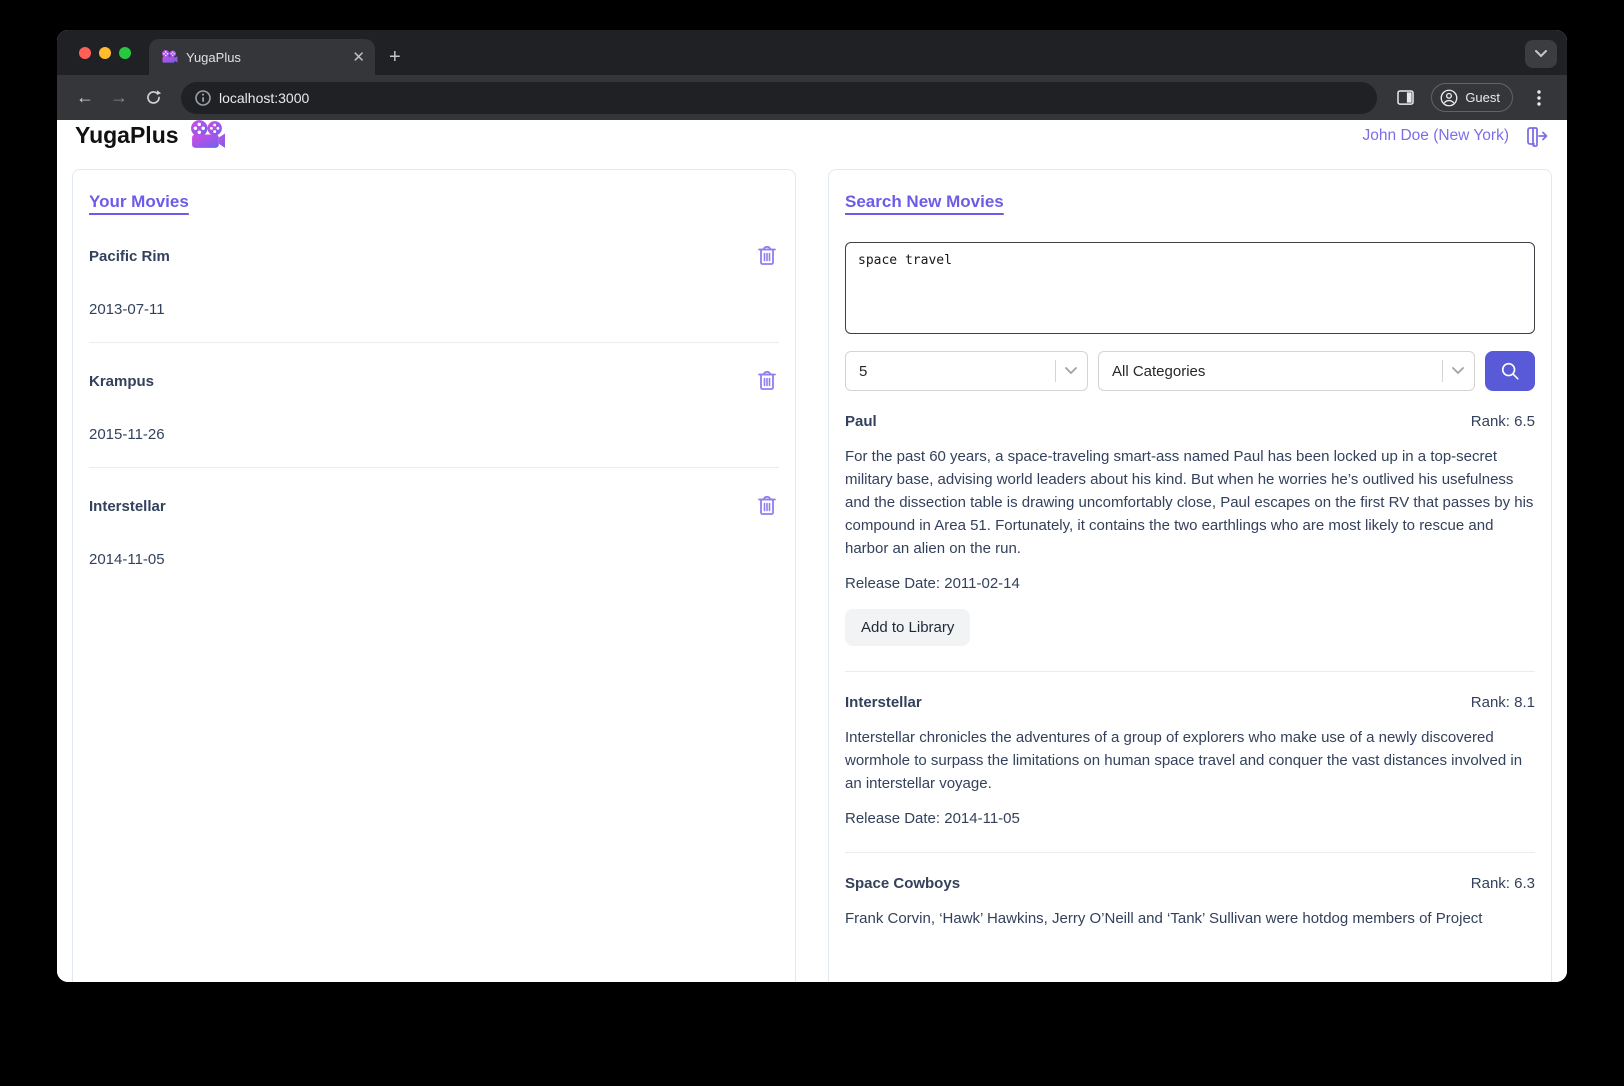 Image resolution: width=1624 pixels, height=1086 pixels. Describe the element at coordinates (358, 57) in the screenshot. I see `tab-close-icon: ✕` at that location.